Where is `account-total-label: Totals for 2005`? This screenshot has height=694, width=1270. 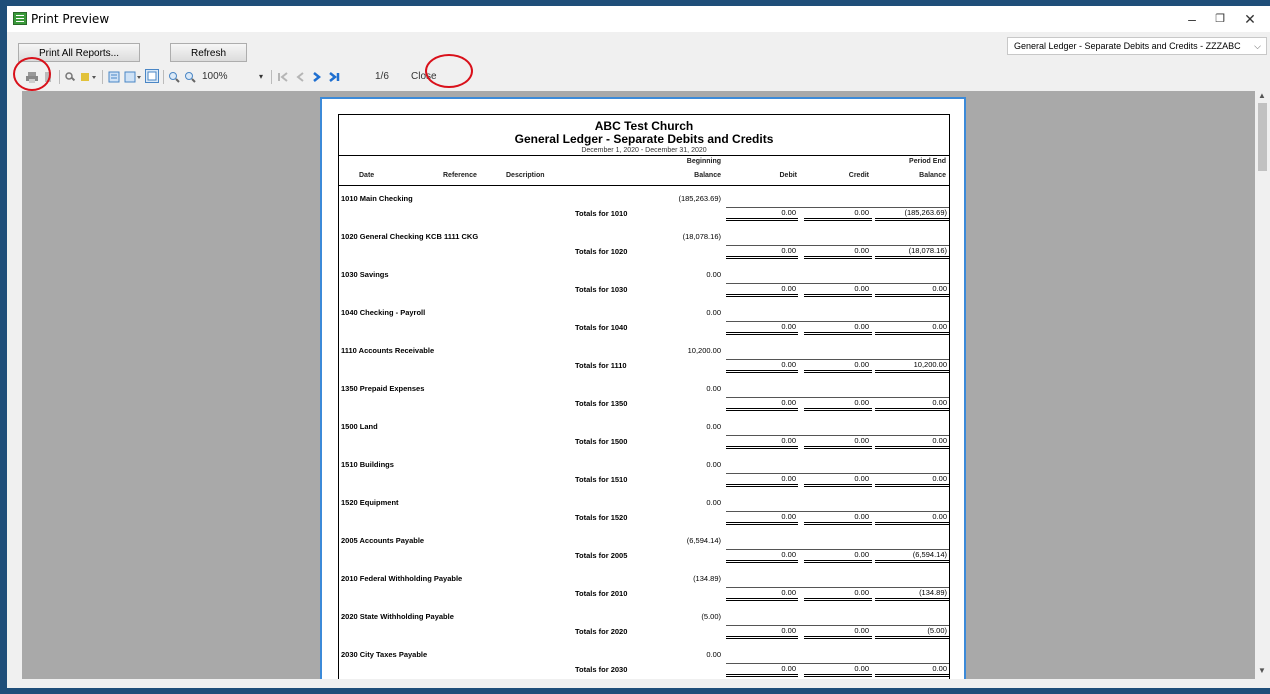
account-total-label: Totals for 2005 is located at coordinates (601, 555).